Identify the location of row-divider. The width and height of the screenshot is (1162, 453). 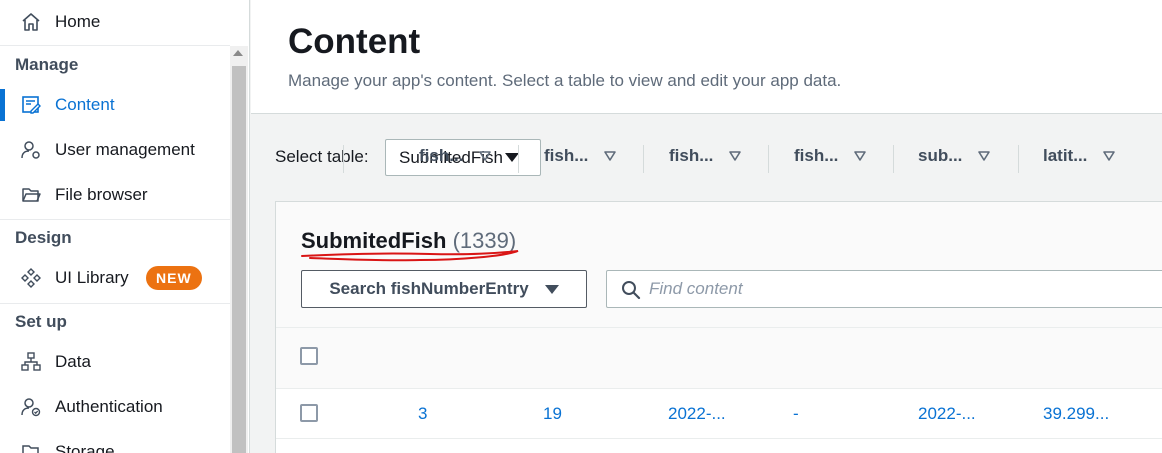
(719, 438).